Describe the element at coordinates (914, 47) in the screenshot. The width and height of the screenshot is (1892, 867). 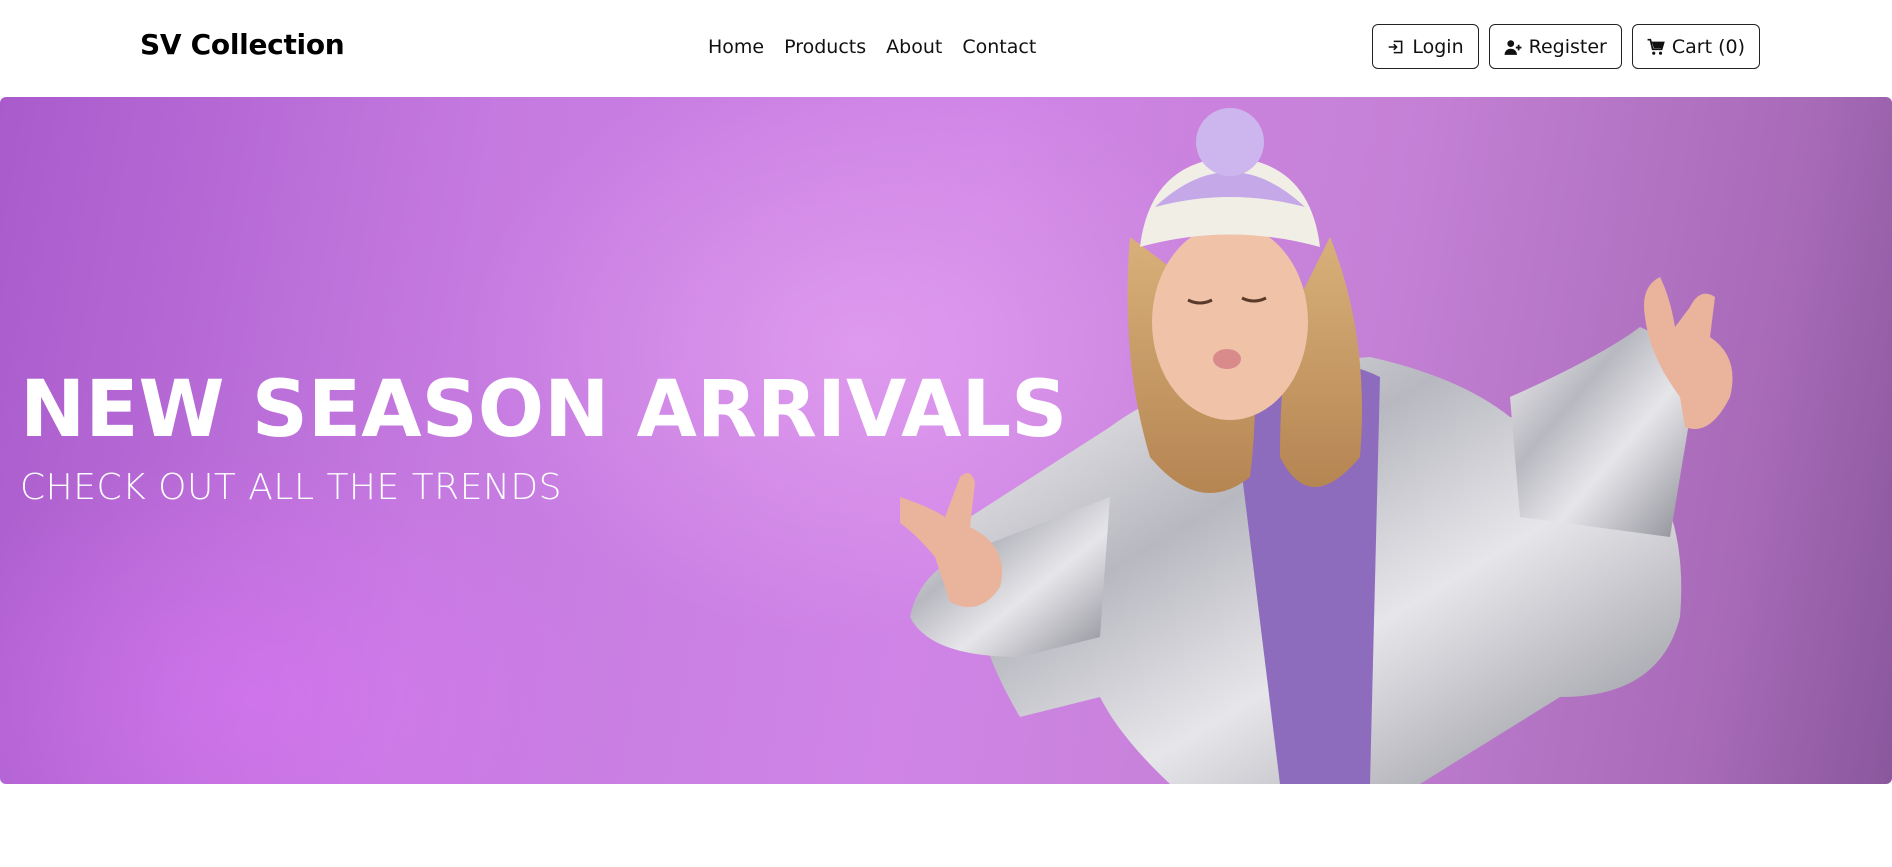
I see `nav-about-link: About` at that location.